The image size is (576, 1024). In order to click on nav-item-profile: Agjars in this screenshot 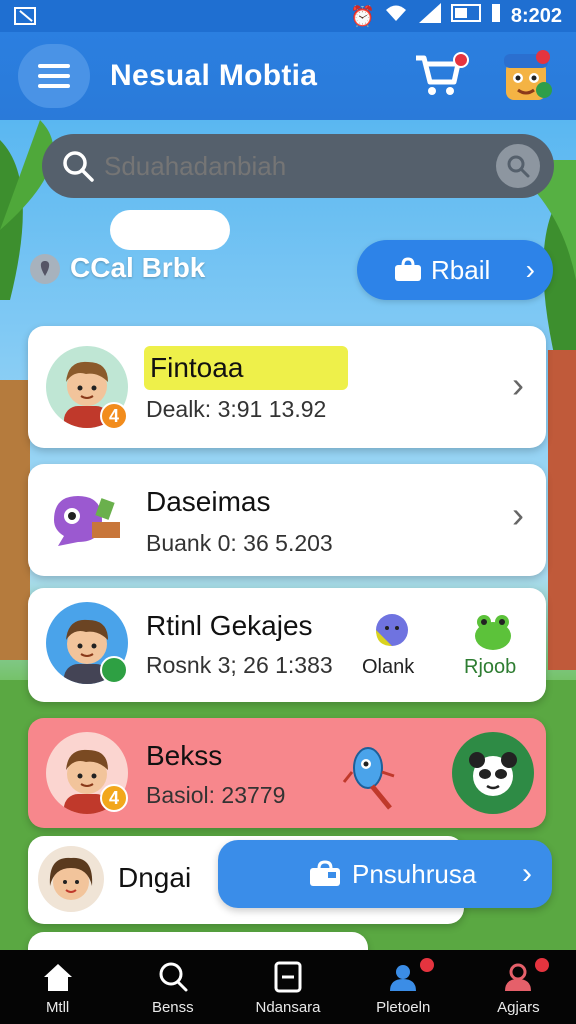, I will do `click(518, 987)`.